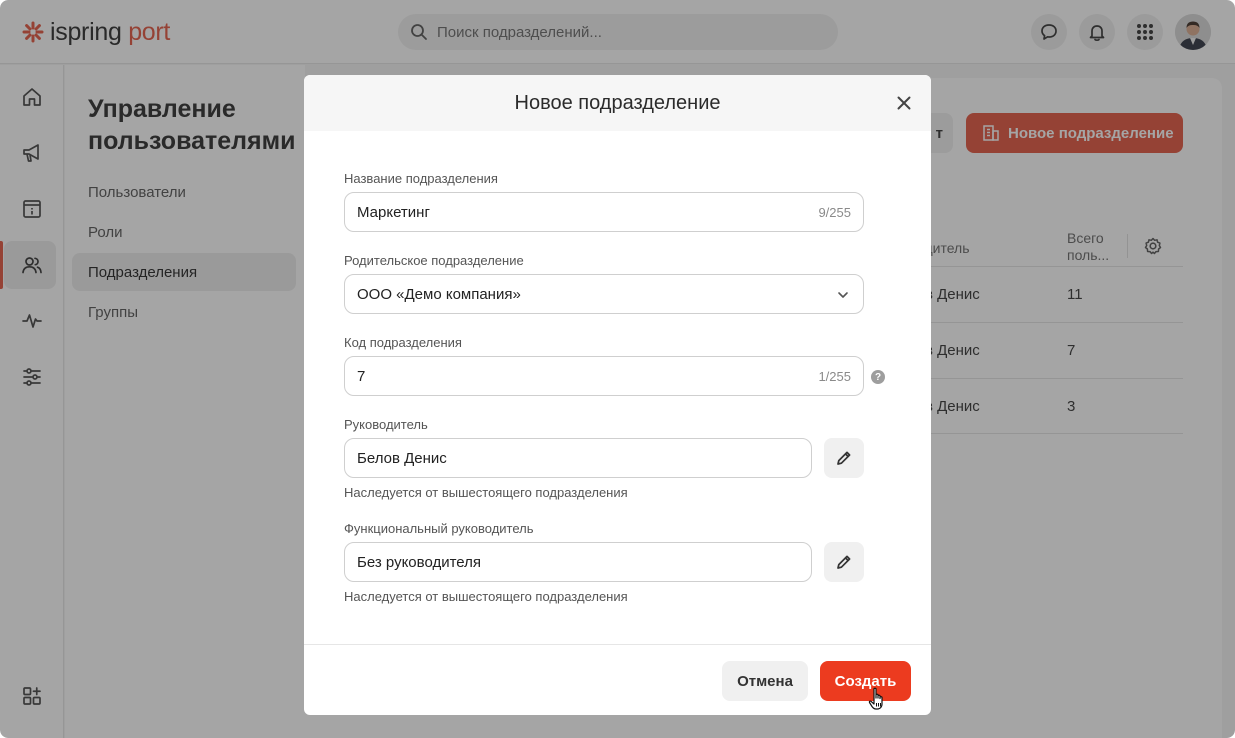  I want to click on chevron-down-icon, so click(843, 295).